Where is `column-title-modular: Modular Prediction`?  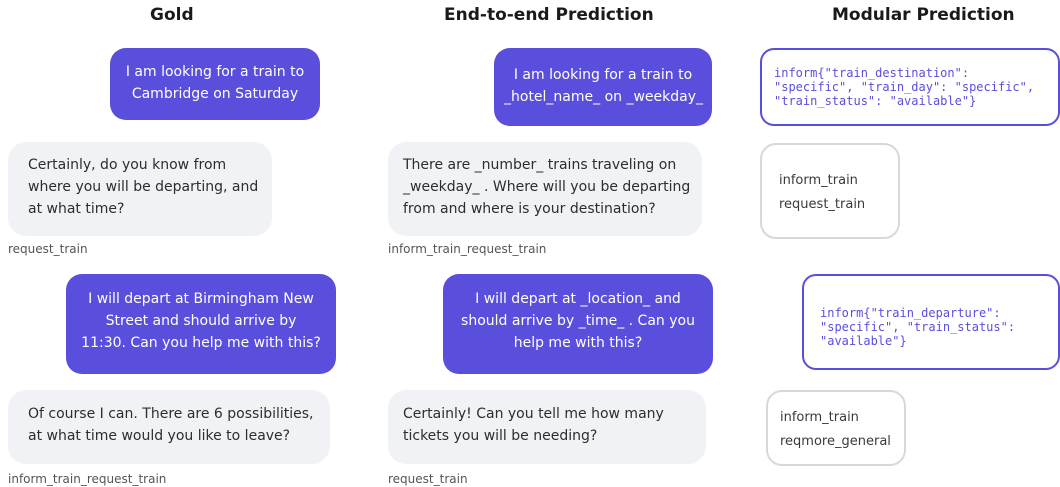
column-title-modular: Modular Prediction is located at coordinates (923, 15).